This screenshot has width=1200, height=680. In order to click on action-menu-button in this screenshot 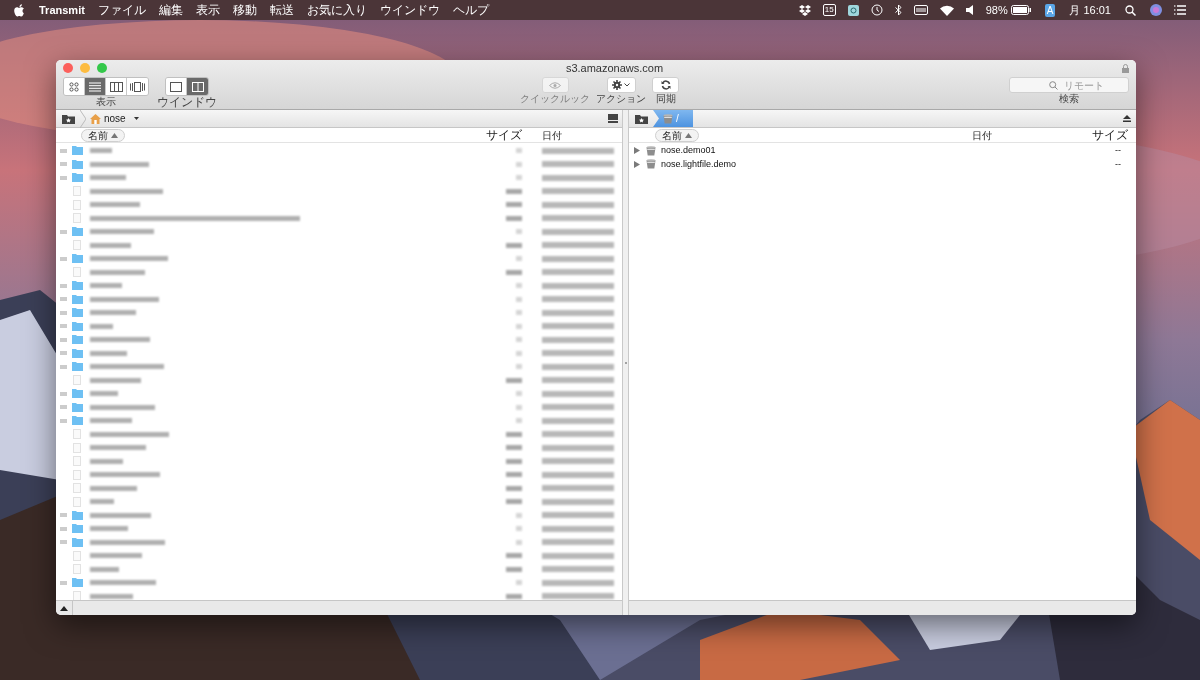, I will do `click(621, 85)`.